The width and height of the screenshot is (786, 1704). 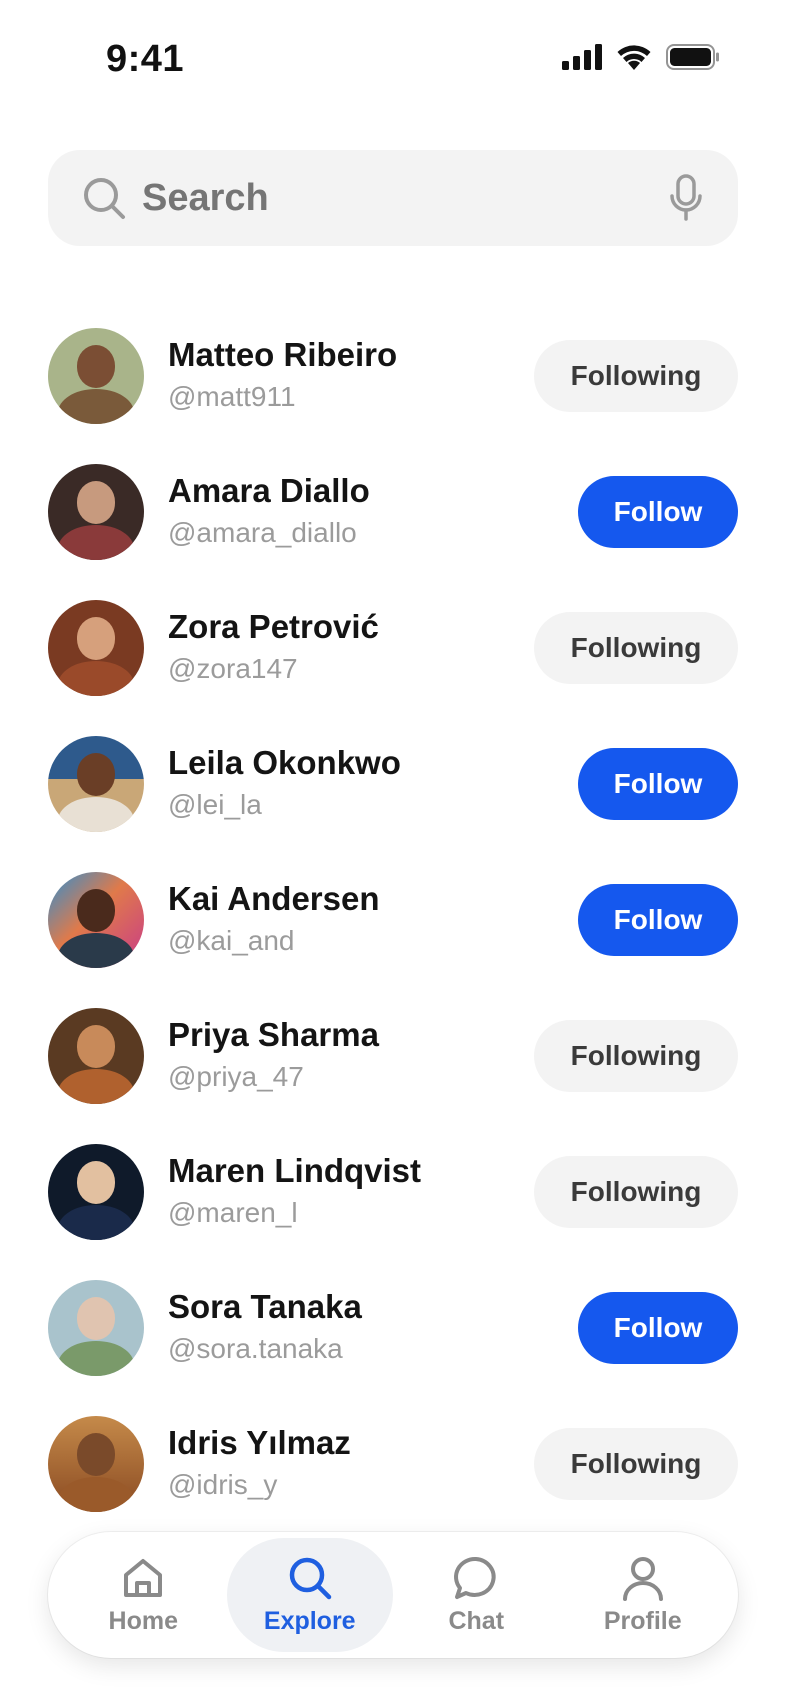 I want to click on status-time: 9:41, so click(x=145, y=59).